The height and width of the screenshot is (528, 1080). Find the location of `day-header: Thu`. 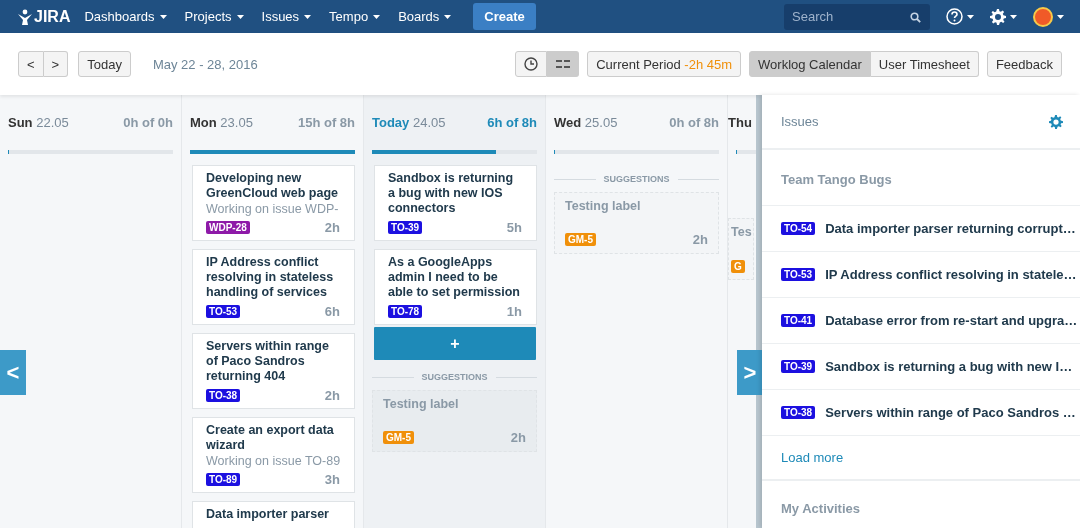

day-header: Thu is located at coordinates (740, 122).